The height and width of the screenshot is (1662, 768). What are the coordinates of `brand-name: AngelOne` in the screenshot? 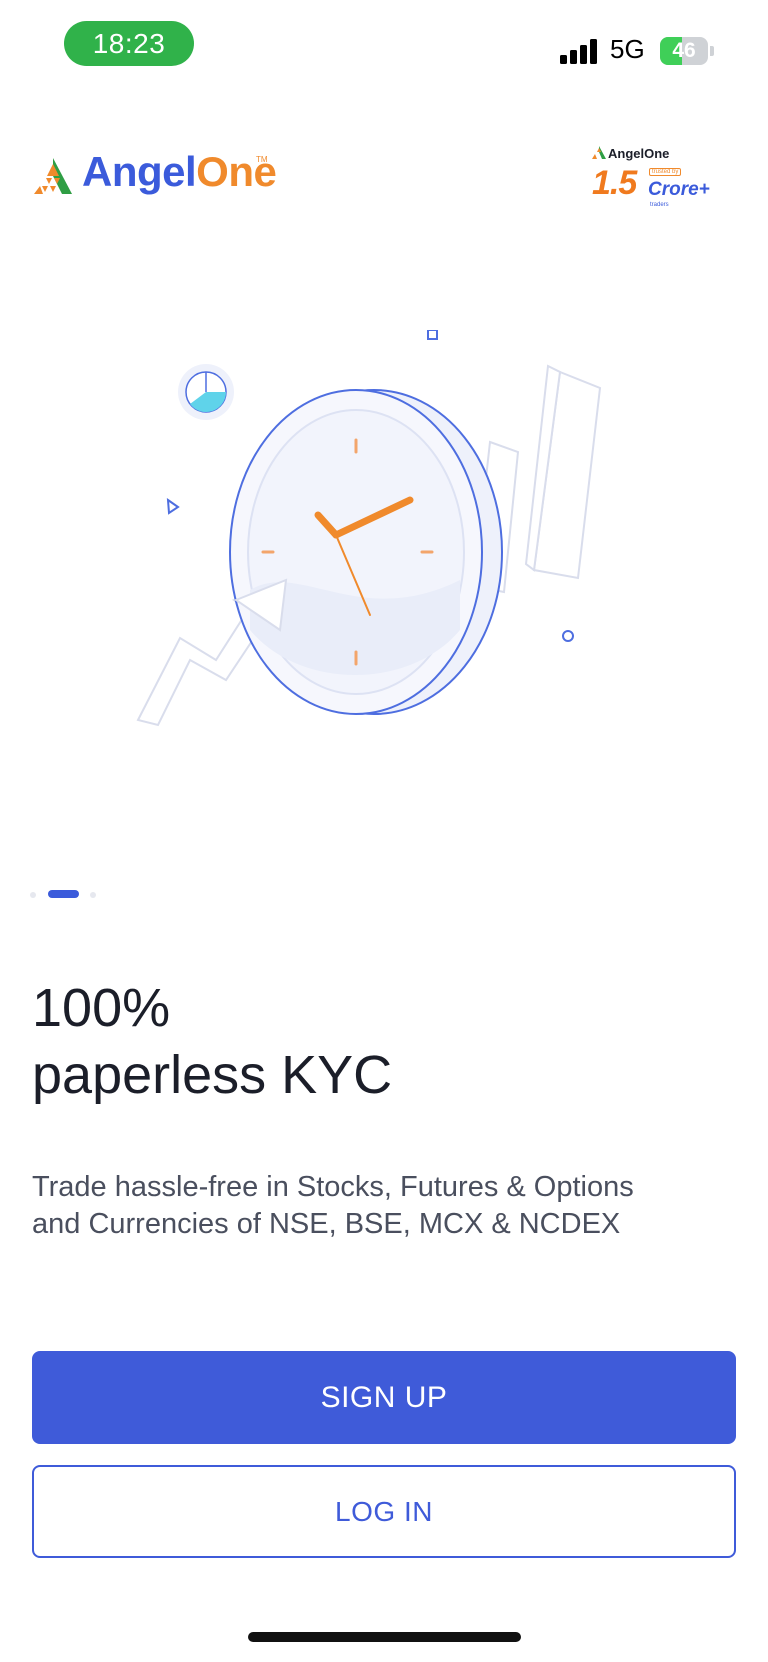 It's located at (179, 172).